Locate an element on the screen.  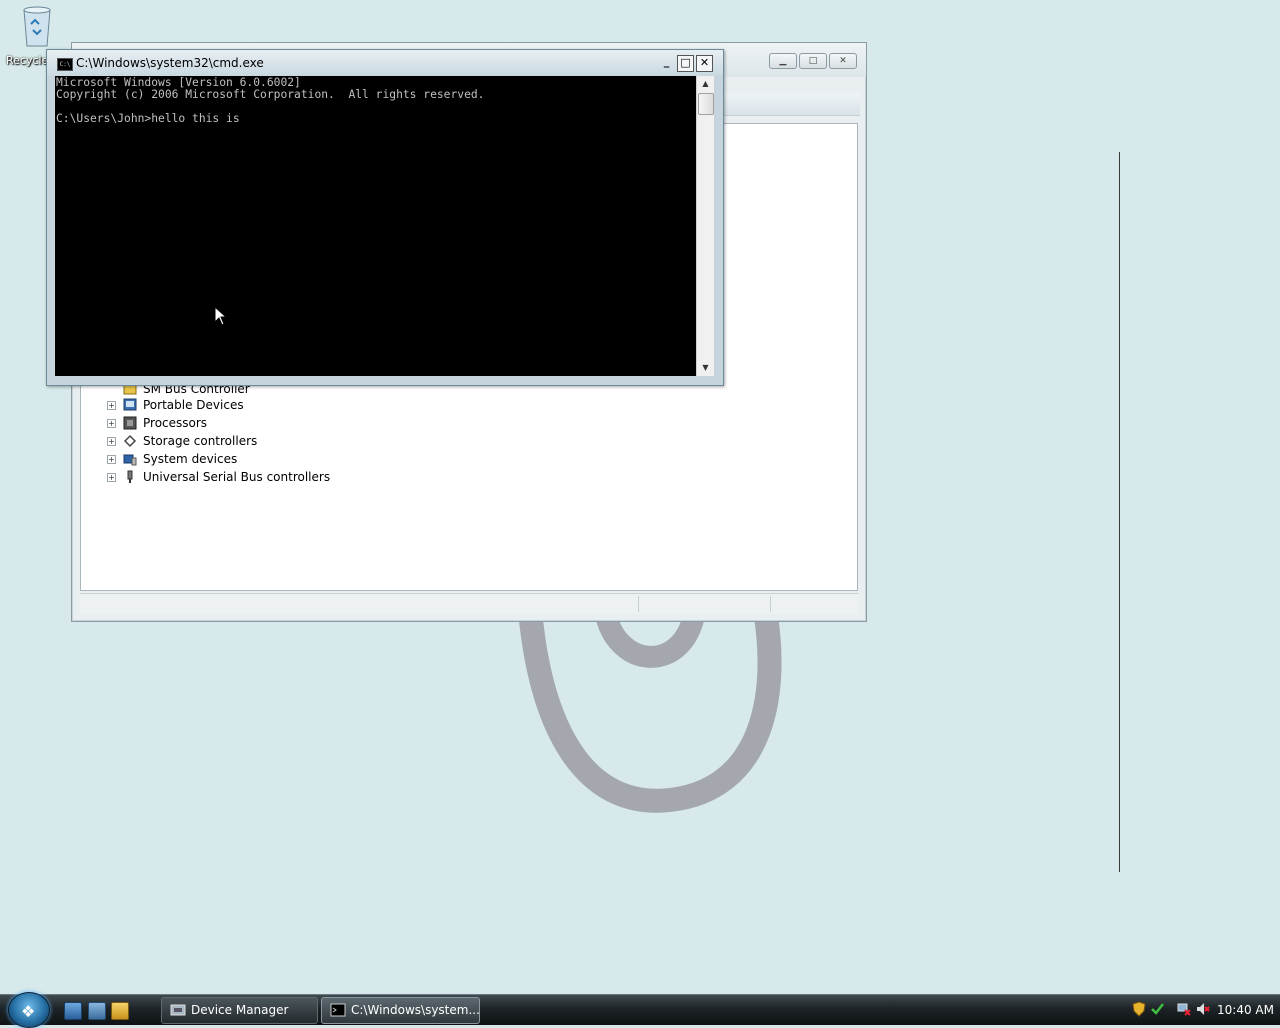
storage-controller-icon is located at coordinates (130, 441).